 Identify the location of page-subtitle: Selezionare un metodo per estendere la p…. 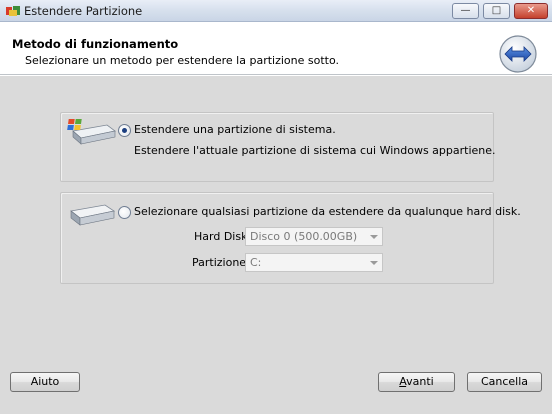
(182, 60).